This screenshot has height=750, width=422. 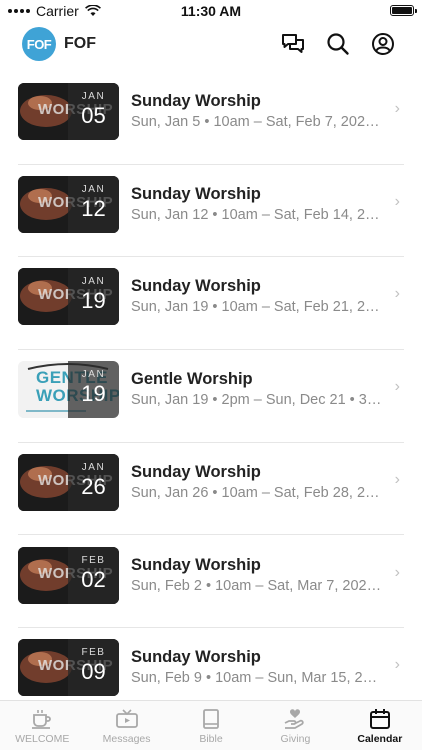 I want to click on date-badge: FEB 02, so click(x=93, y=575).